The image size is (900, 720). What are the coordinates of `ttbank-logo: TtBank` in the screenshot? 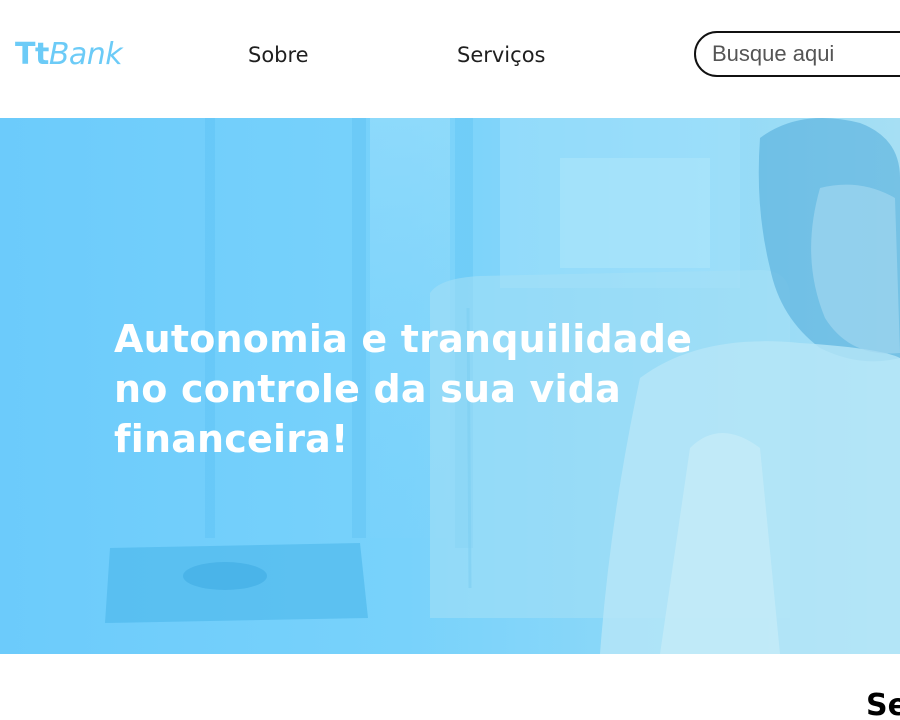 It's located at (69, 55).